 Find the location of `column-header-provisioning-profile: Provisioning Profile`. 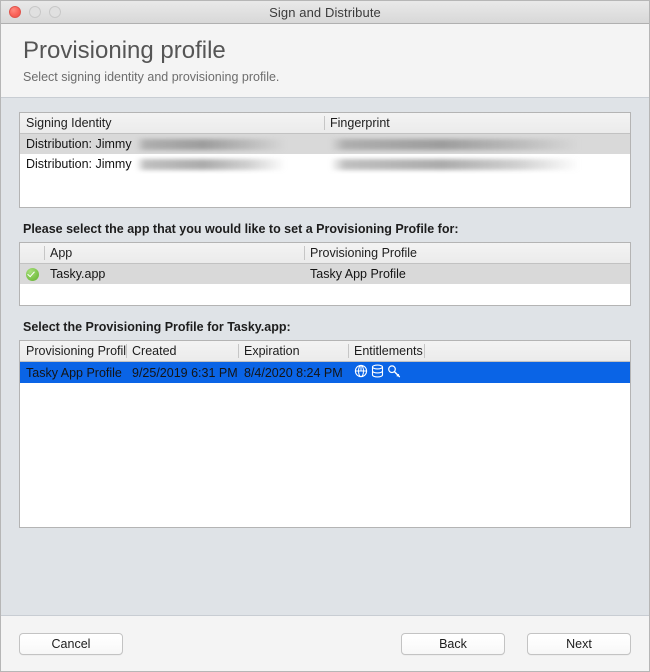

column-header-provisioning-profile: Provisioning Profile is located at coordinates (73, 351).